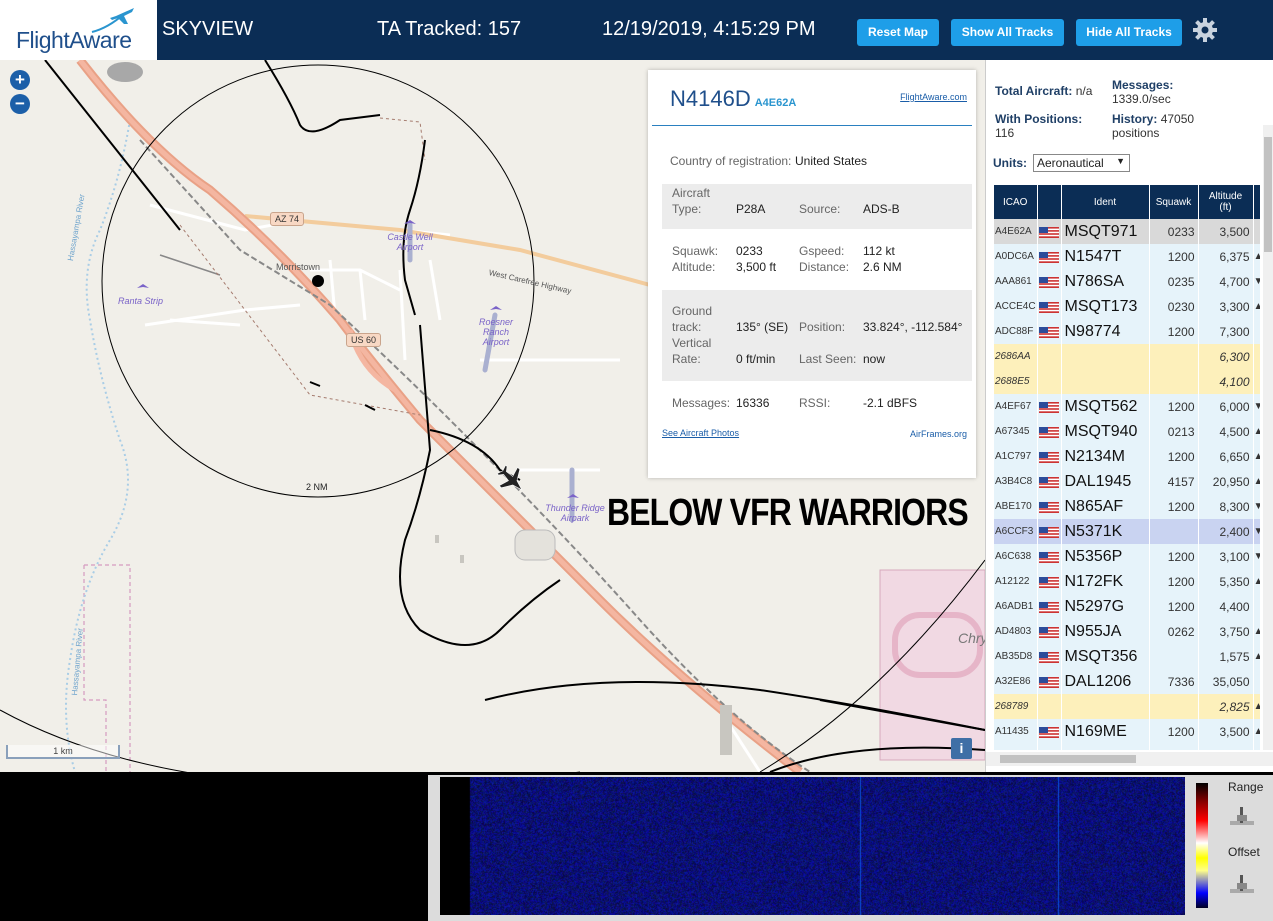 The image size is (1273, 921). Describe the element at coordinates (1016, 506) in the screenshot. I see `cell-icao: ABE170` at that location.